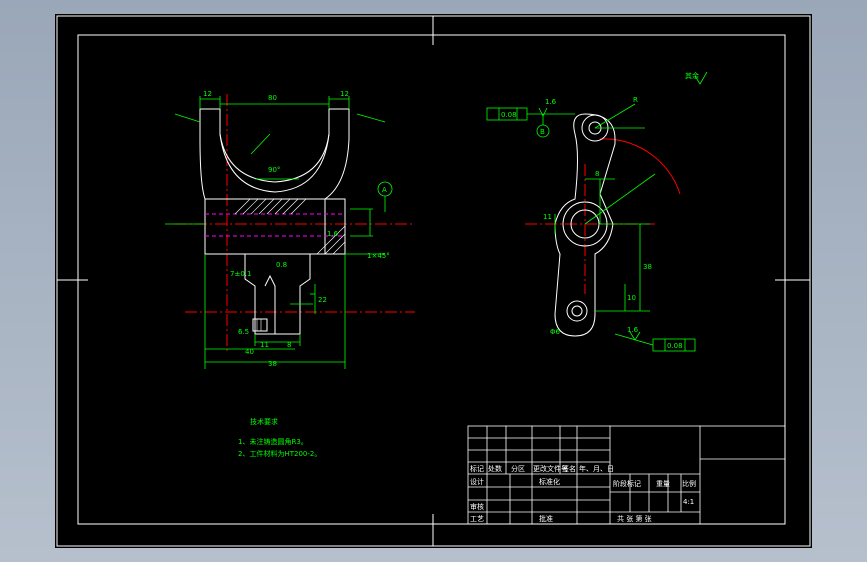 This screenshot has height=562, width=867. I want to click on arc-centerline, so click(640, 166).